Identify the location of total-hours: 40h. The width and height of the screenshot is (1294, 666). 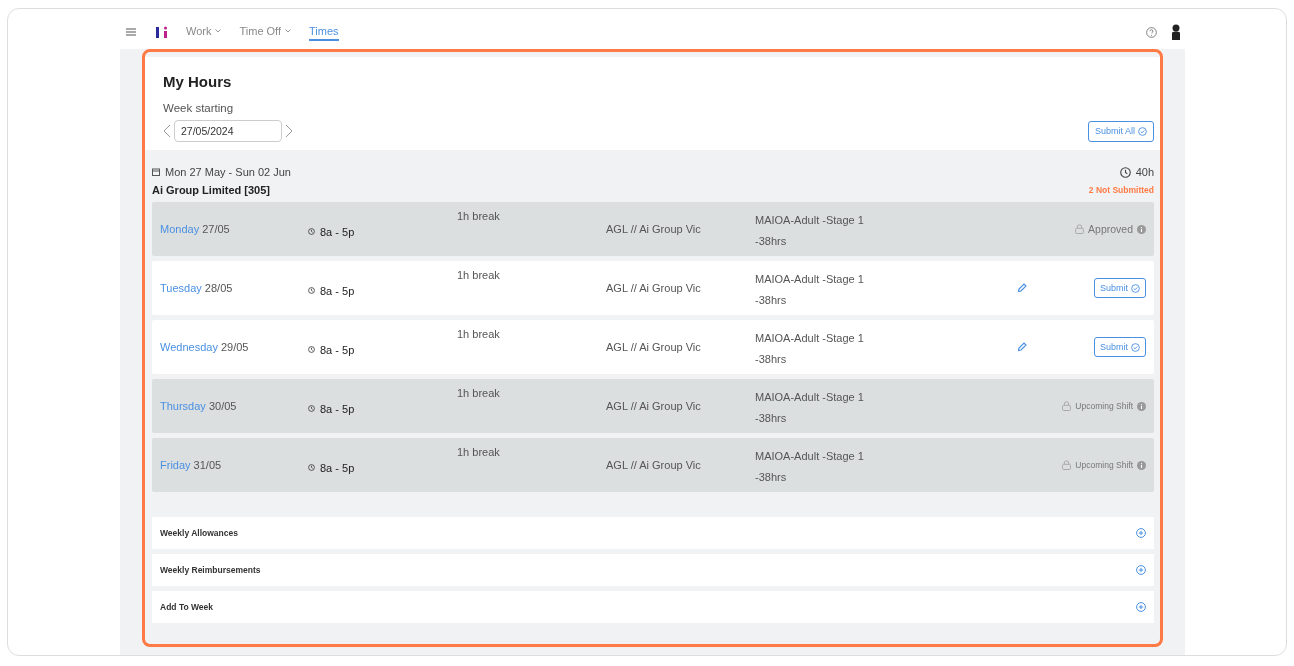
(1144, 172).